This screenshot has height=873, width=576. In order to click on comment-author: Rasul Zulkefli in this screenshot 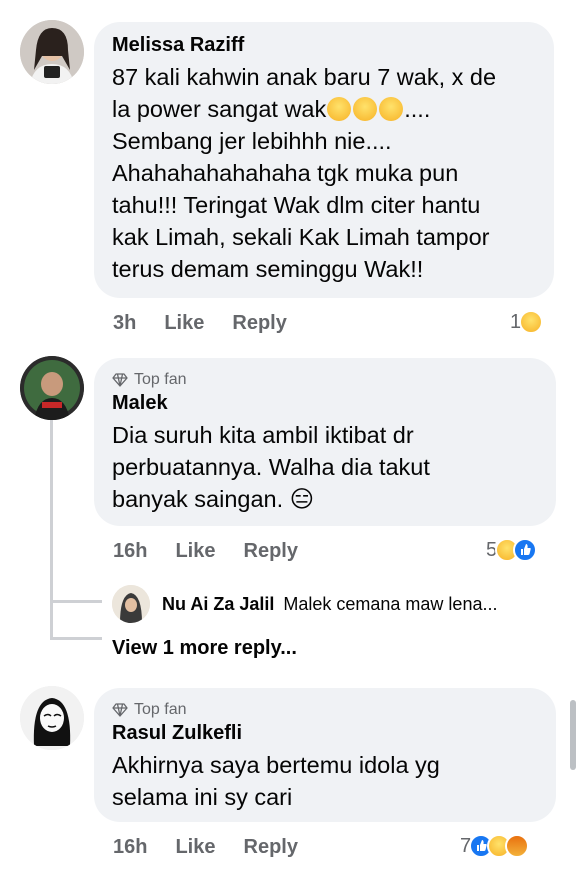, I will do `click(325, 733)`.